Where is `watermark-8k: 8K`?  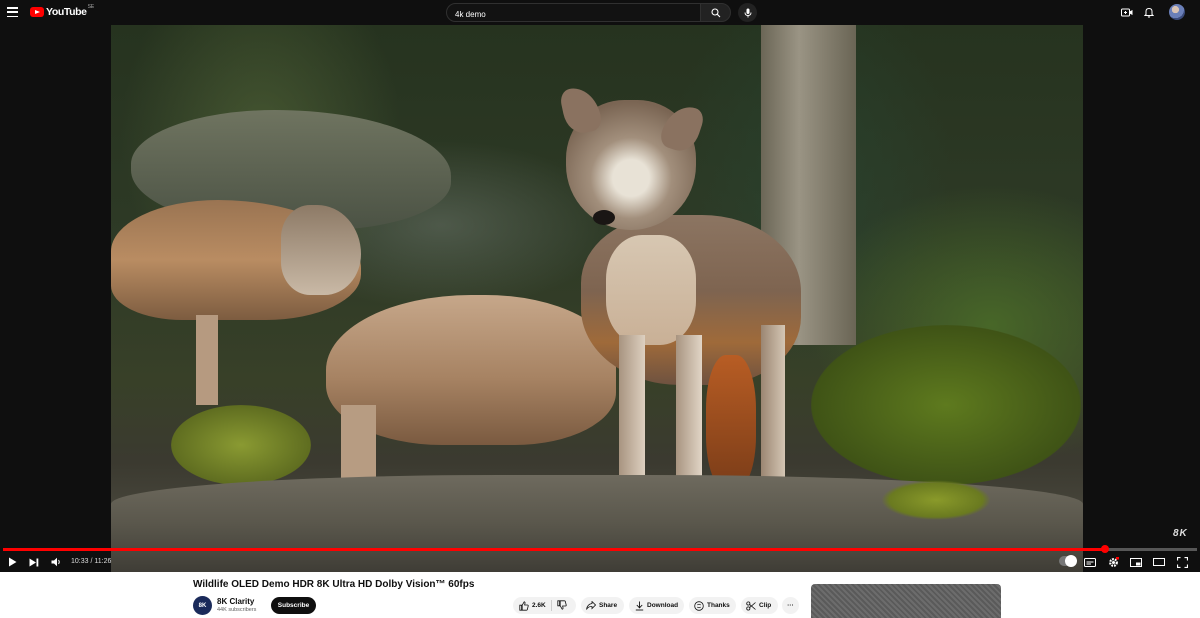 watermark-8k: 8K is located at coordinates (1180, 533).